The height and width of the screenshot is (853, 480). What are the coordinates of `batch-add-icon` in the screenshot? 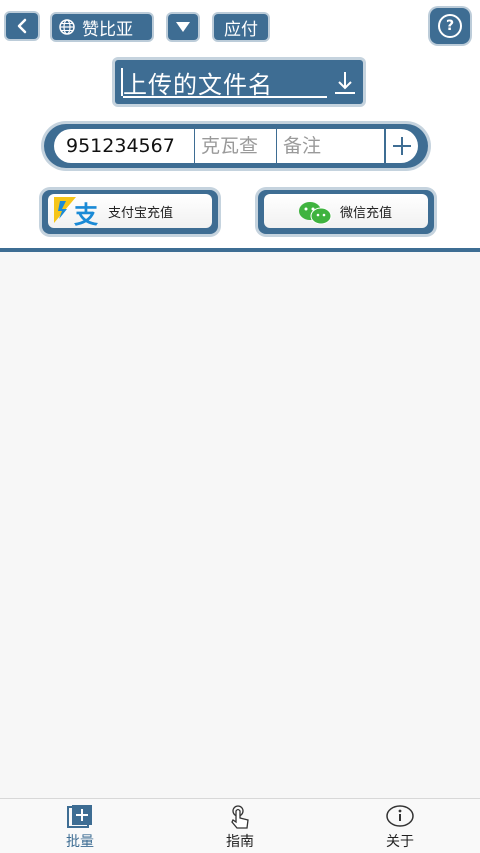 It's located at (79, 816).